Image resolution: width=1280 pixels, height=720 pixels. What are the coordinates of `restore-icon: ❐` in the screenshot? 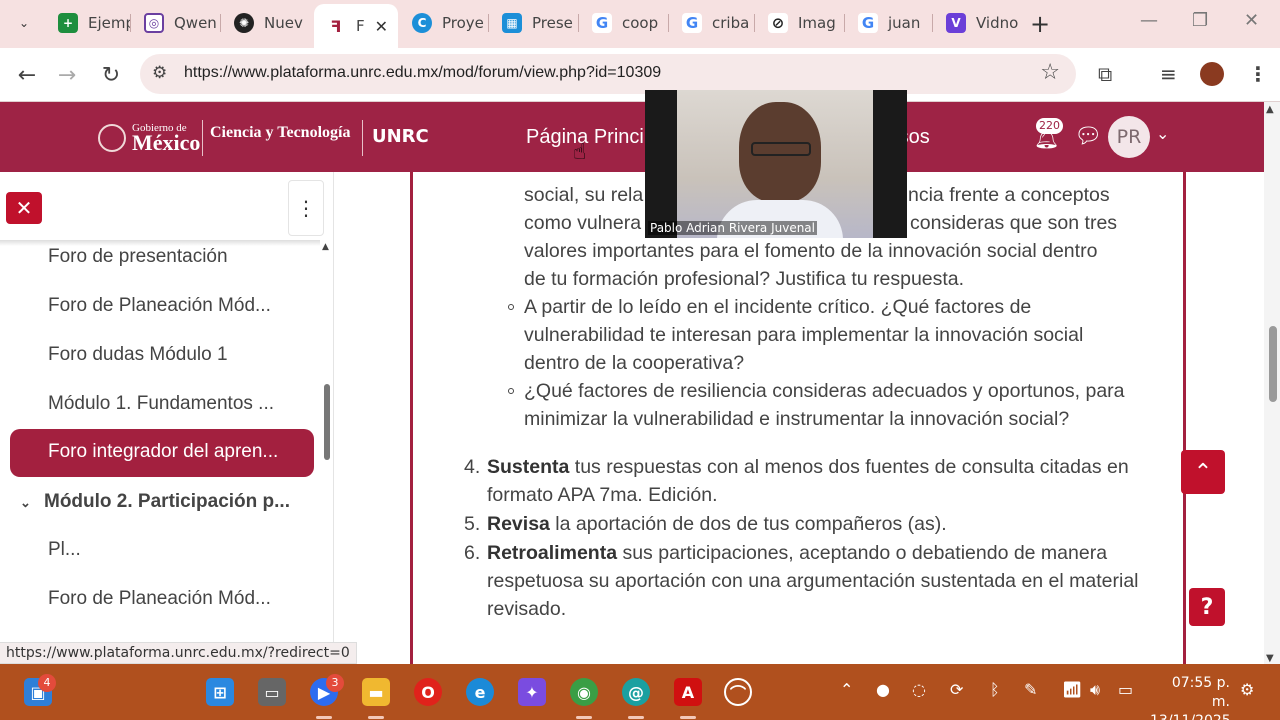 It's located at (1200, 20).